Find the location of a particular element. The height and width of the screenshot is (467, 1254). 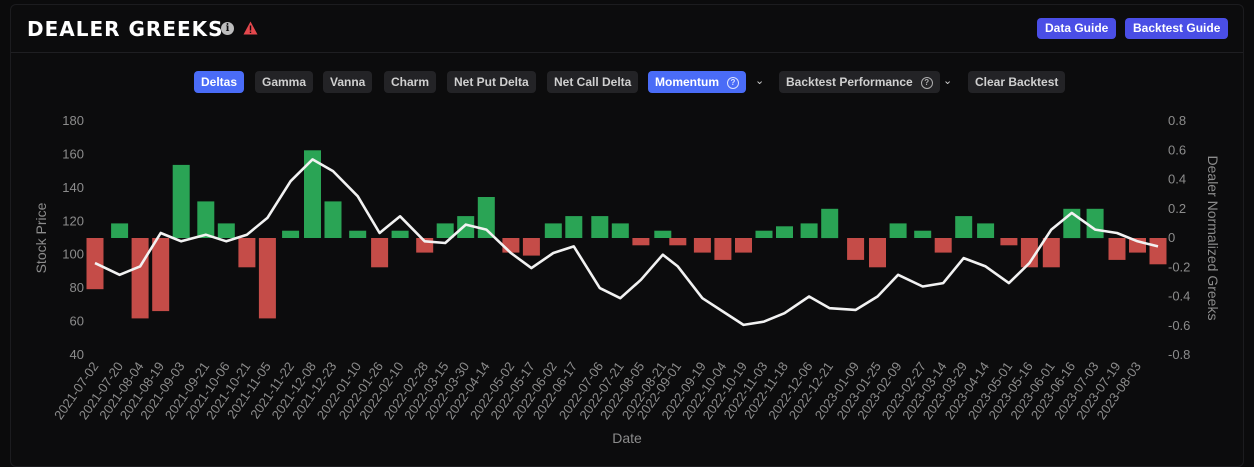

right-tick-label: -0.2 is located at coordinates (1179, 266).